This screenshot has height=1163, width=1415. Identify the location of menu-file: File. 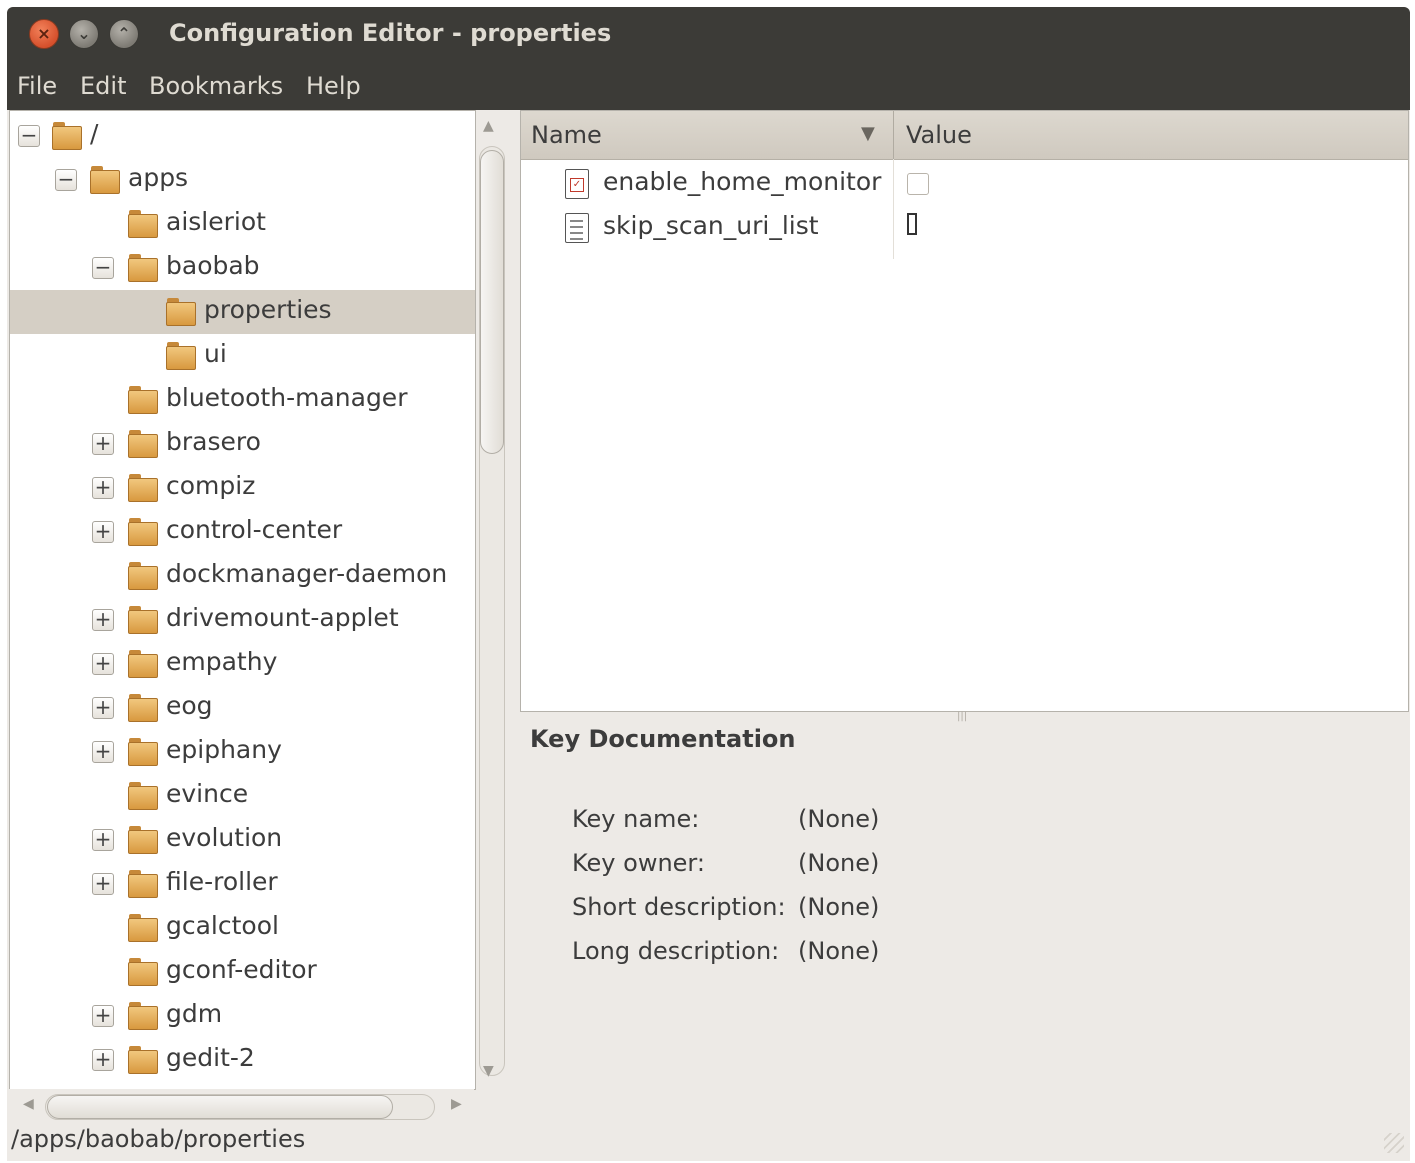
(37, 86).